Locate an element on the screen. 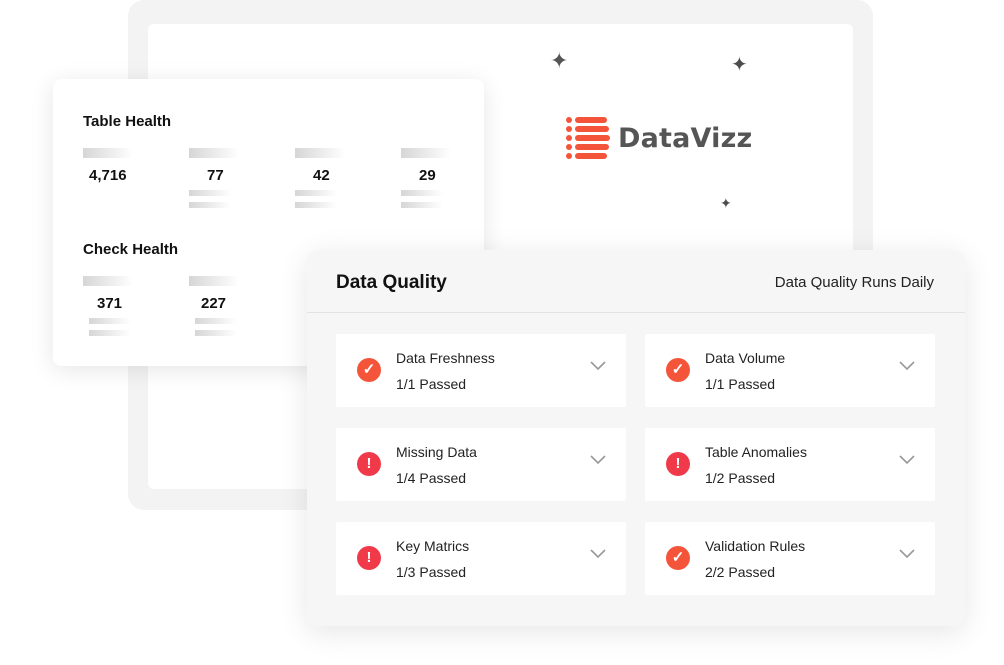 The image size is (1004, 665). check-item-validation-rules: ✓ Validation Rules 2/2 Passed is located at coordinates (790, 558).